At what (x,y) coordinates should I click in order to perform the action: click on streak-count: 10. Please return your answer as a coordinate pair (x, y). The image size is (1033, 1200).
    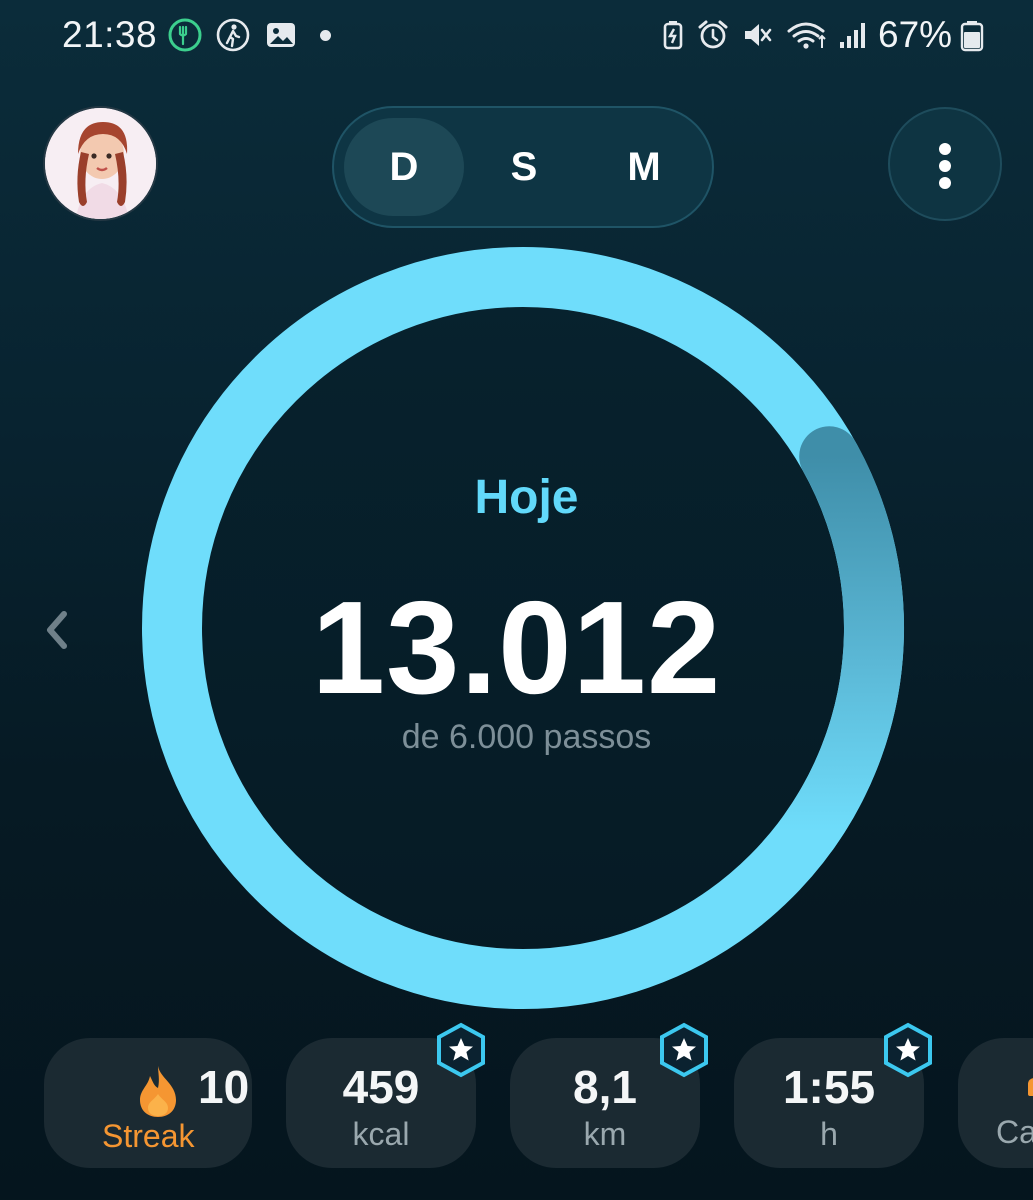
    Looking at the image, I should click on (224, 1087).